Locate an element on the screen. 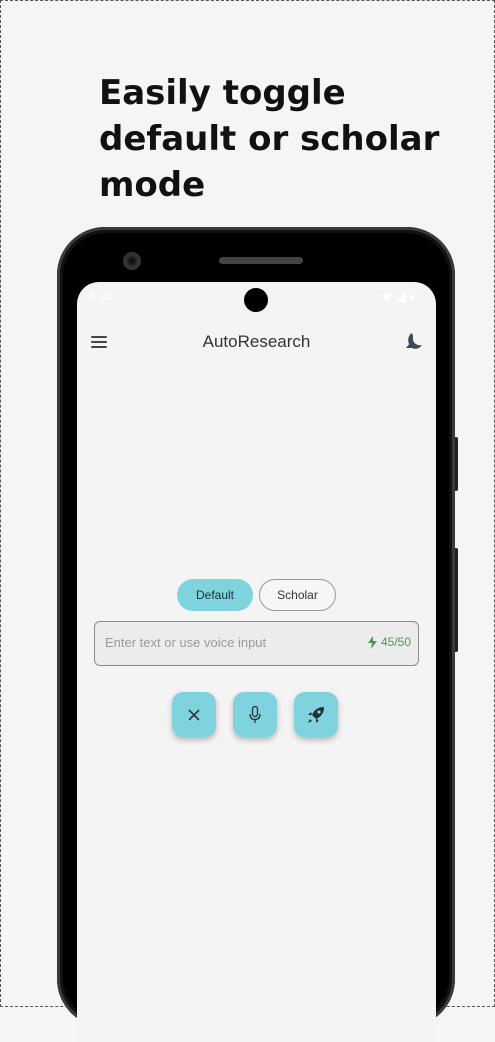 The width and height of the screenshot is (495, 1042). action-buttons is located at coordinates (255, 714).